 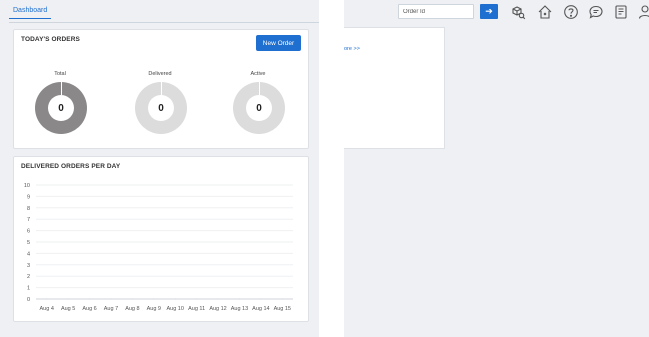 I want to click on x-tick-label: Aug 7, so click(x=111, y=309).